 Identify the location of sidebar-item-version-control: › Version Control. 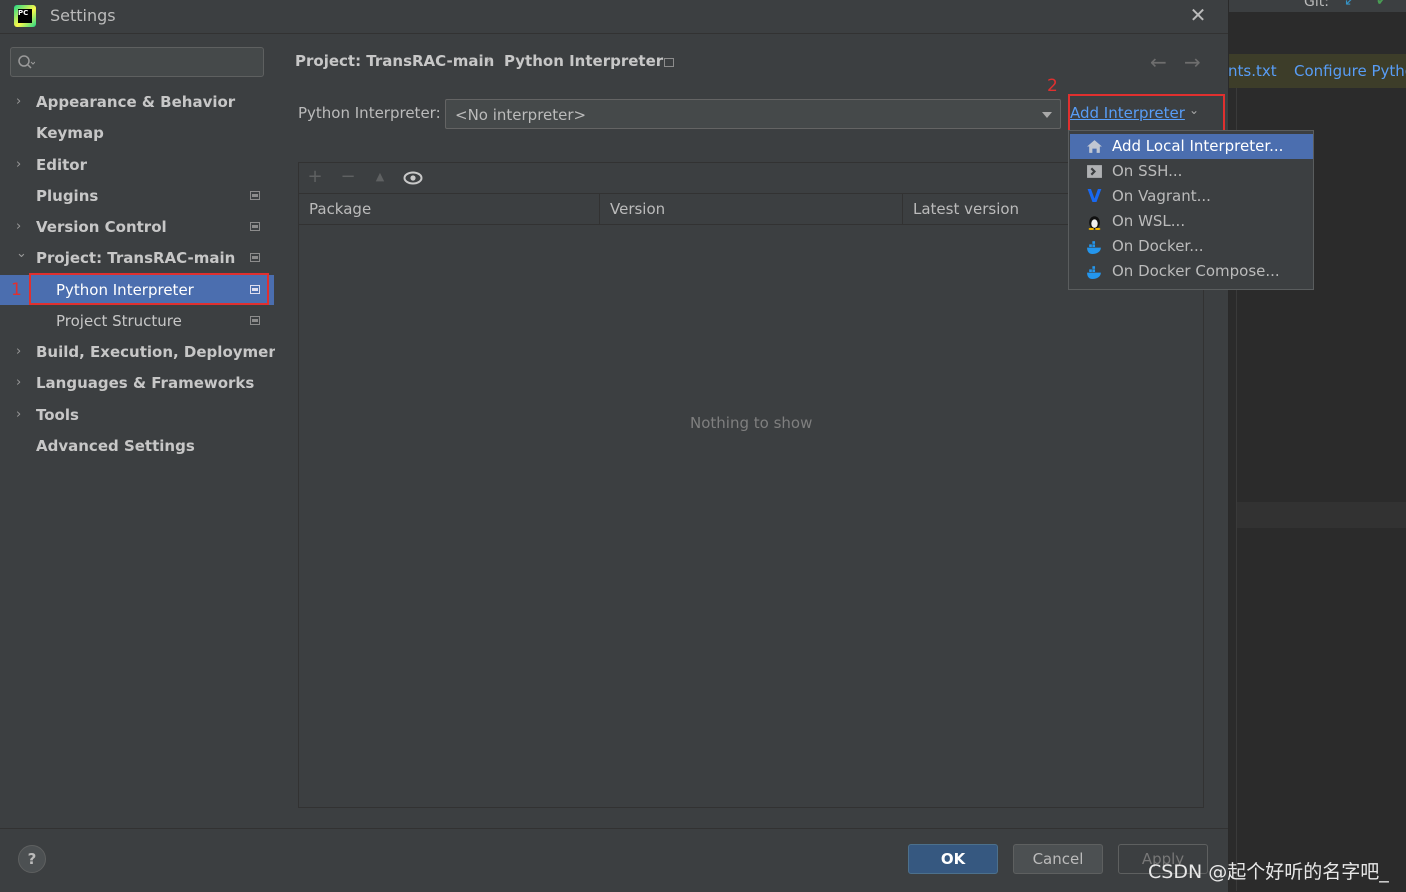
(137, 227).